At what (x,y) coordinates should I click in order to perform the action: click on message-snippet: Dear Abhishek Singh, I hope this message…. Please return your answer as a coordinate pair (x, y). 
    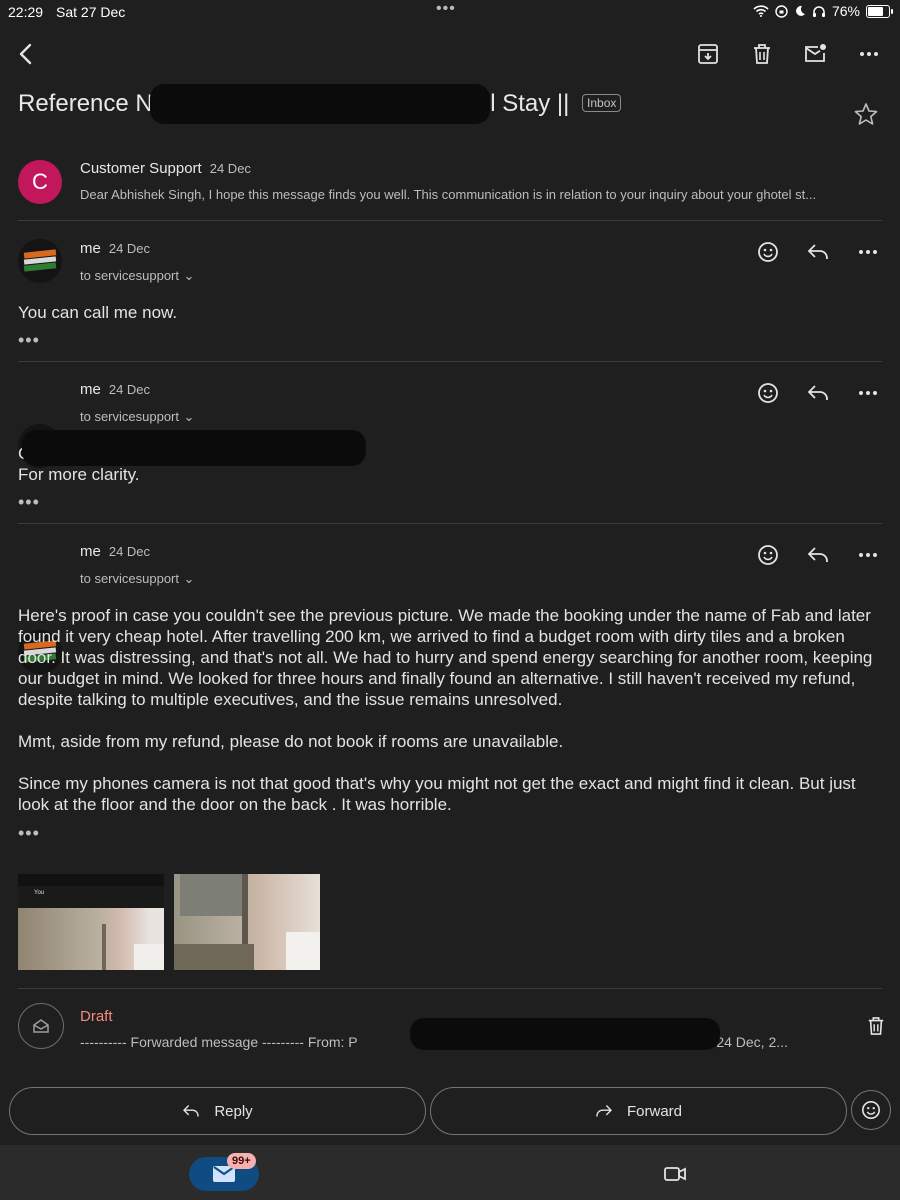
    Looking at the image, I should click on (448, 194).